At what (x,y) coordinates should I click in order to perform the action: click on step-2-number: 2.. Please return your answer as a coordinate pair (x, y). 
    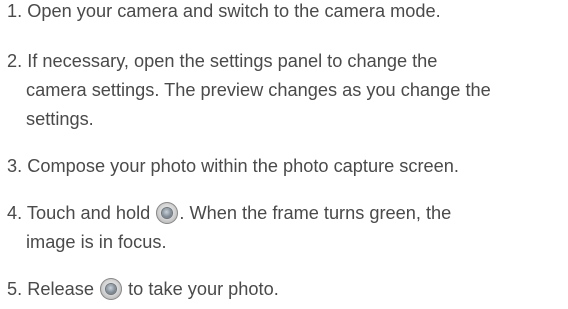
    Looking at the image, I should click on (15, 61).